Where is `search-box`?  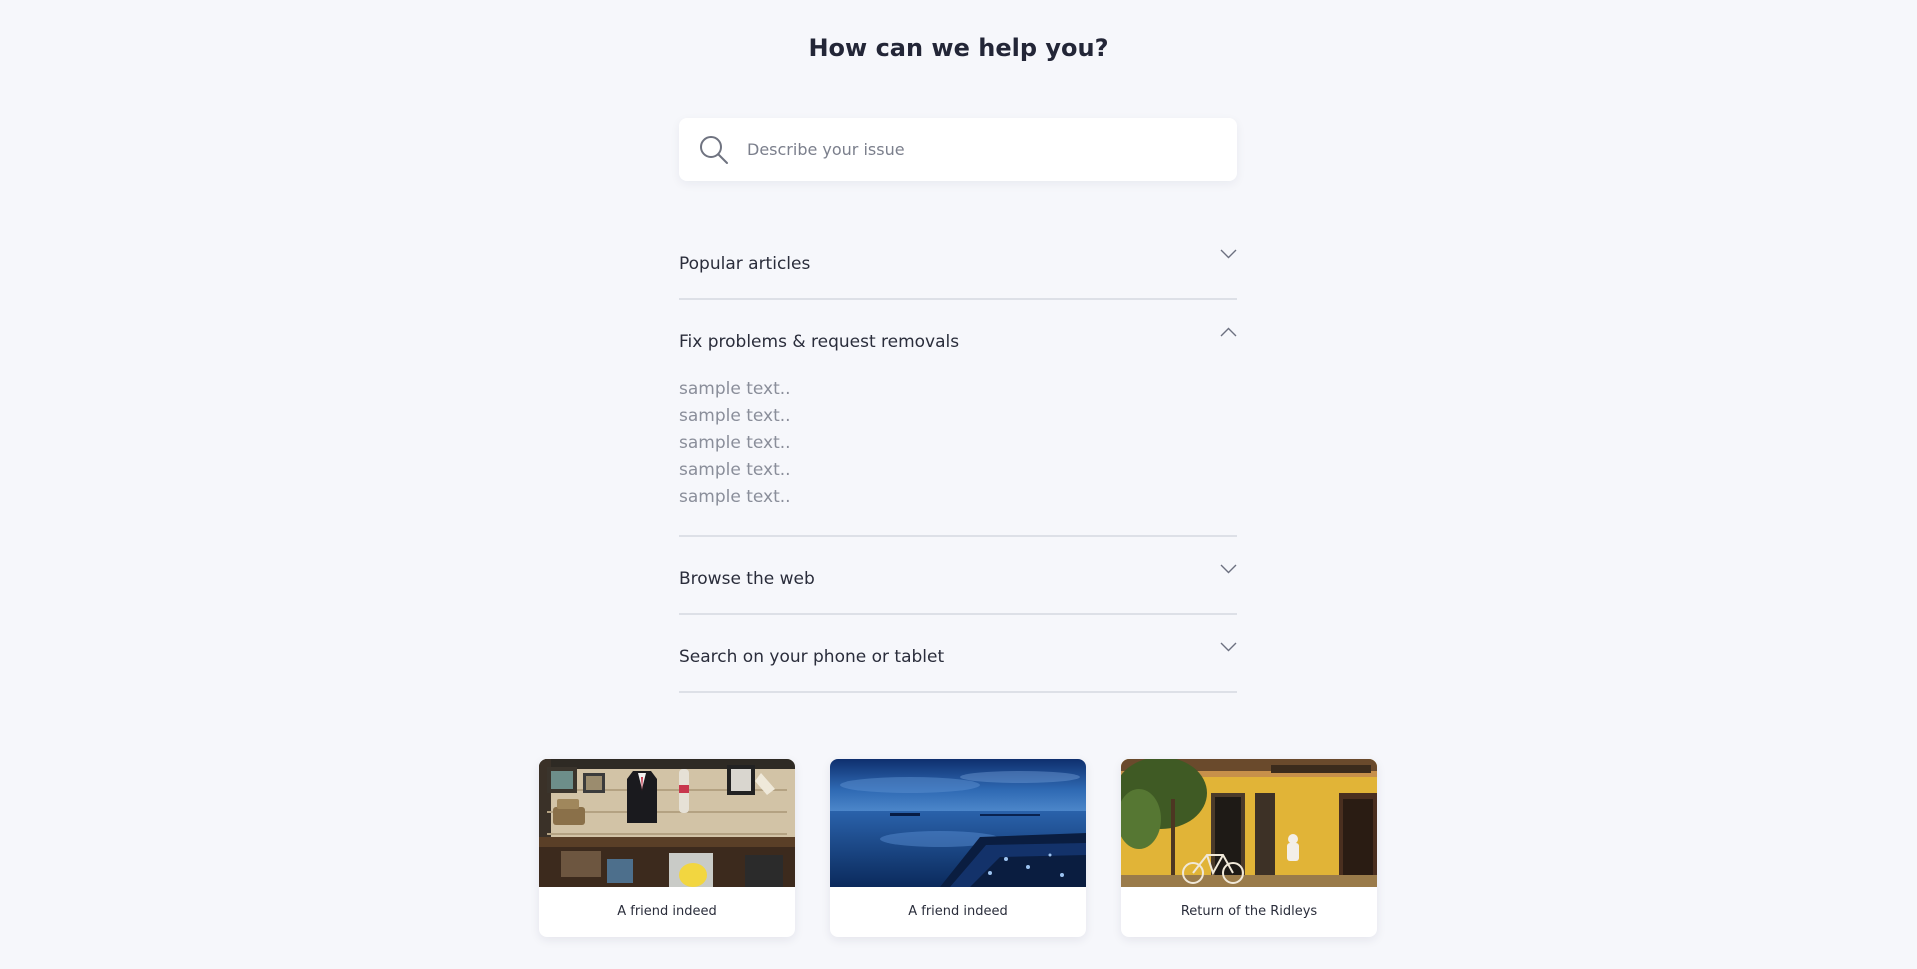
search-box is located at coordinates (958, 149).